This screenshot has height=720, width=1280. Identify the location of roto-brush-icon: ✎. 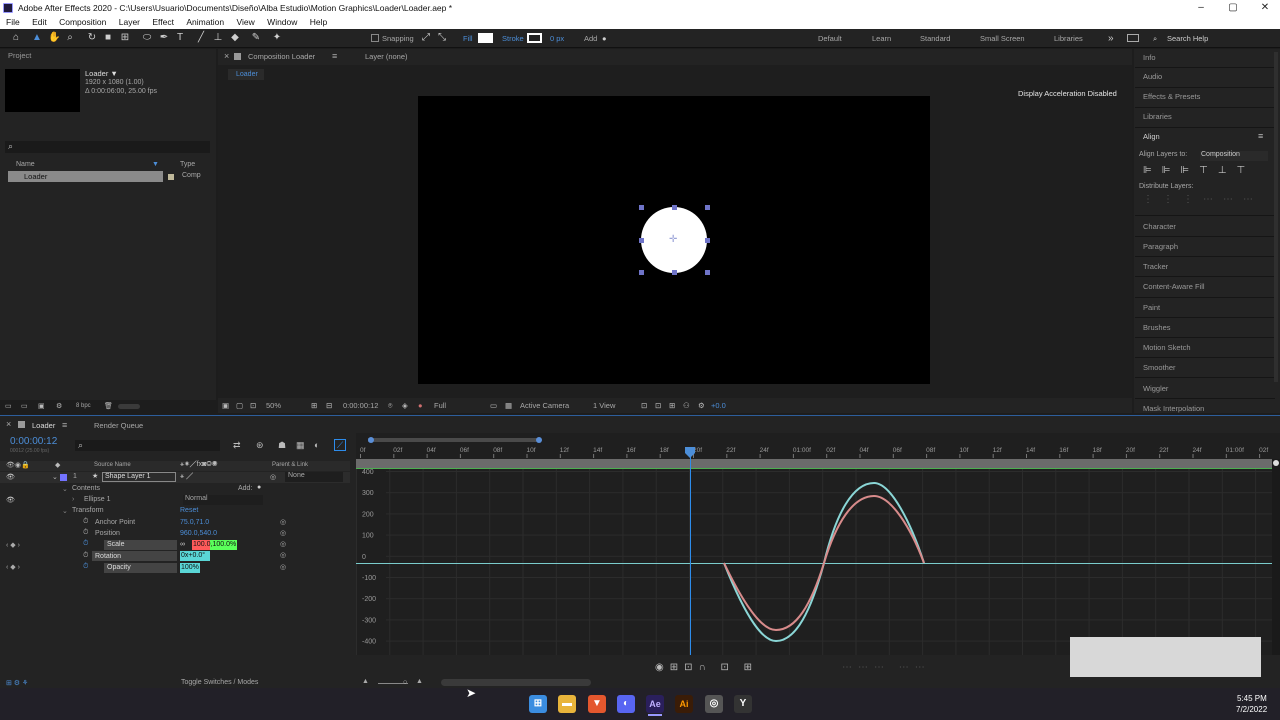
(256, 38).